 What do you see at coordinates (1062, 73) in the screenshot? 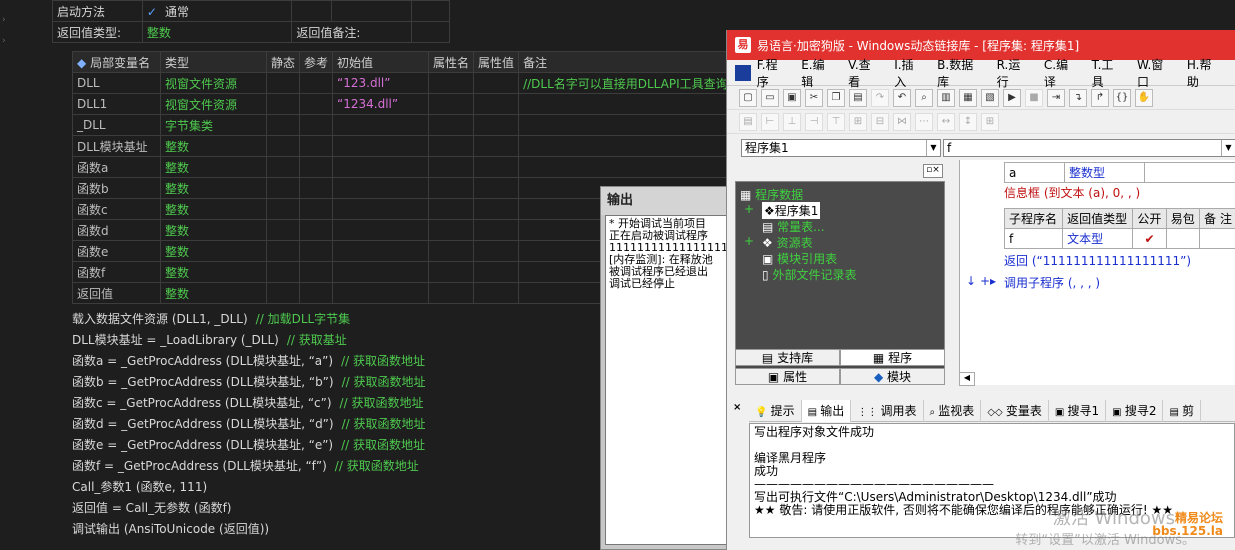
I see `menu-item: C.编译` at bounding box center [1062, 73].